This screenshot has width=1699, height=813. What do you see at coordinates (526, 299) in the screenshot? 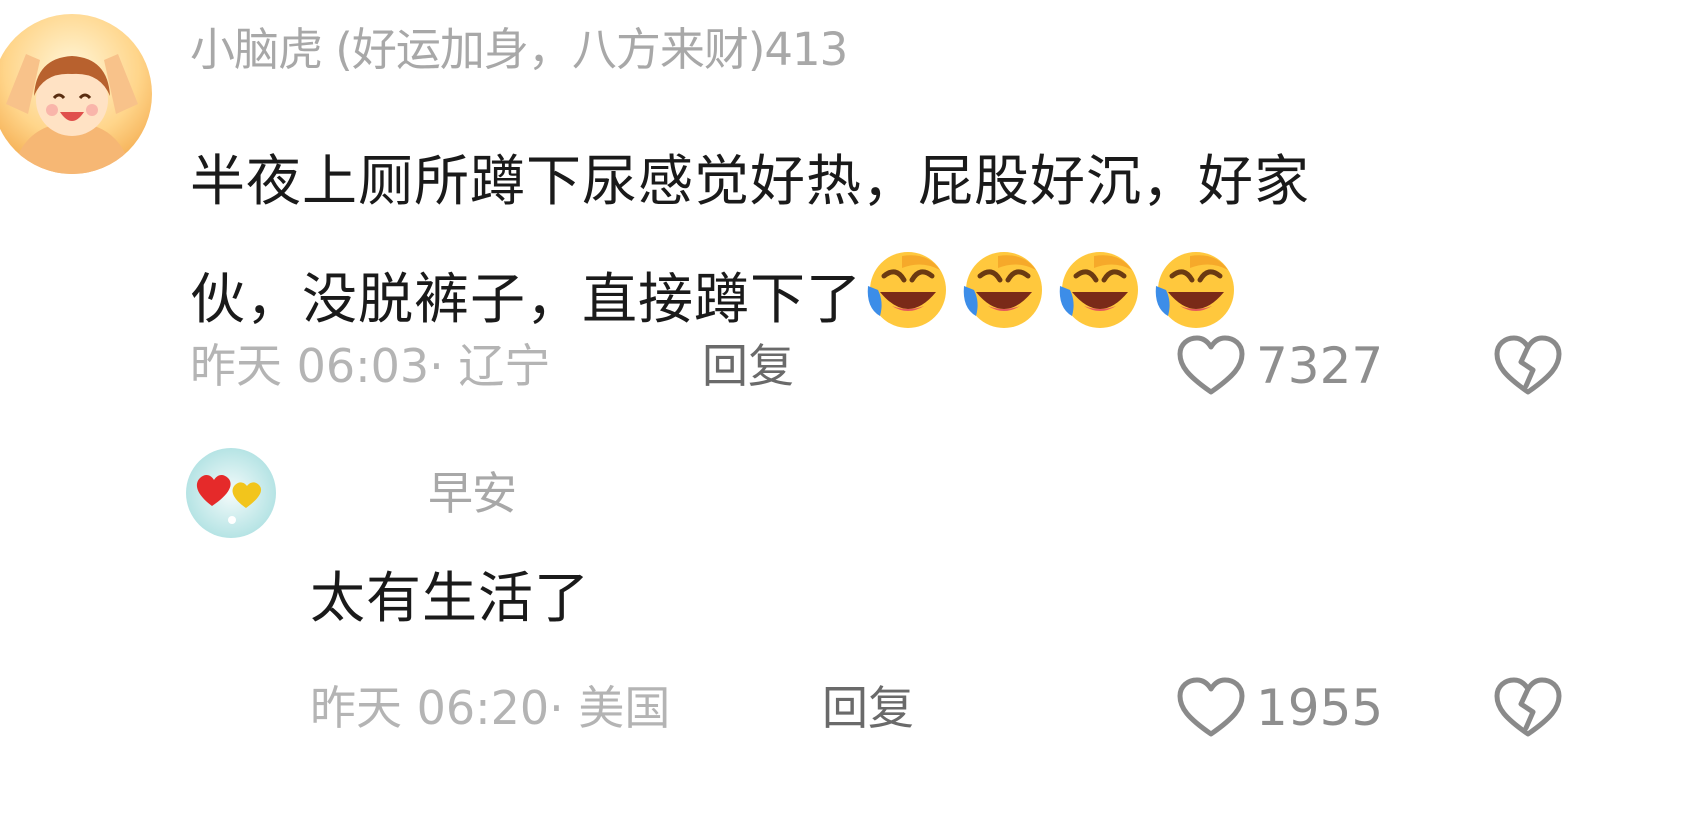
I see `comment-text-line-2-text: 伙，没脱裤子，直接蹲下了` at bounding box center [526, 299].